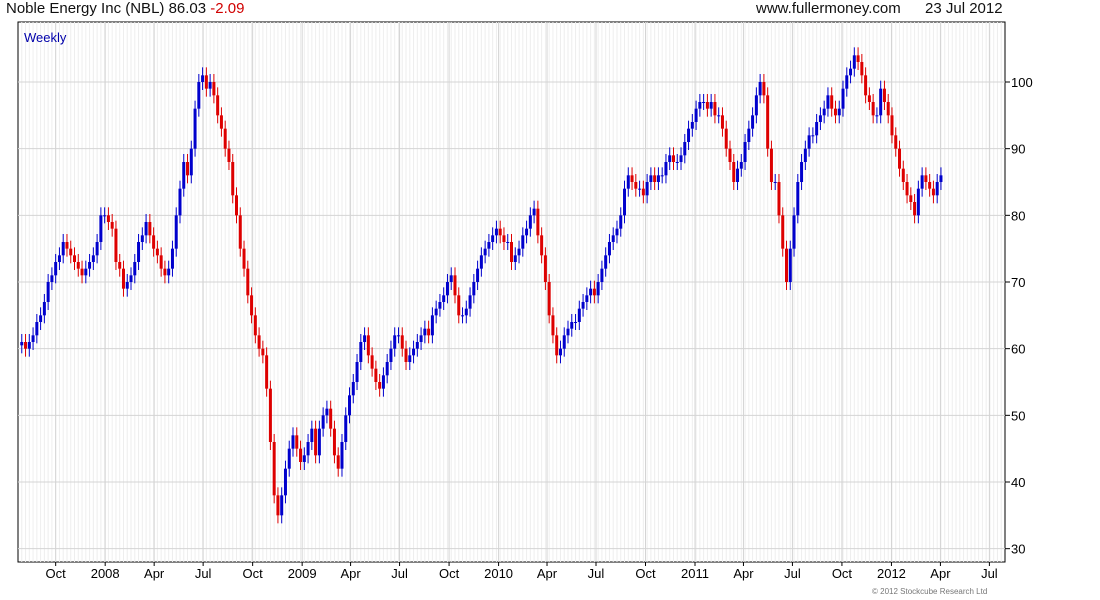  Describe the element at coordinates (695, 573) in the screenshot. I see `x-tick-label: 2011` at that location.